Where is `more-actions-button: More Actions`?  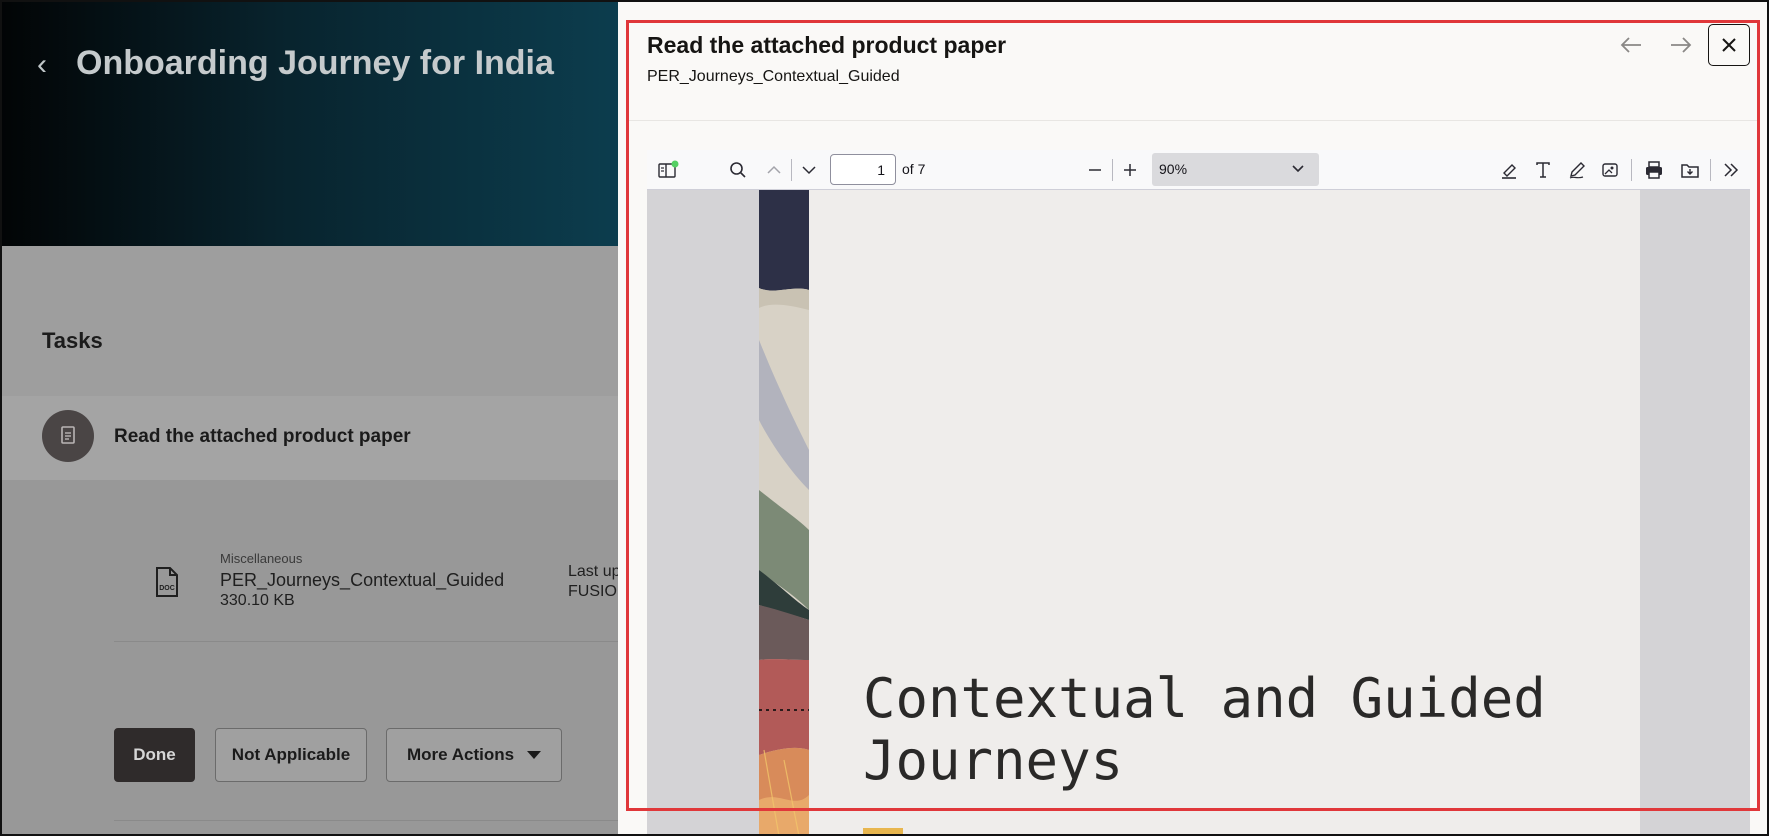
more-actions-button: More Actions is located at coordinates (474, 755).